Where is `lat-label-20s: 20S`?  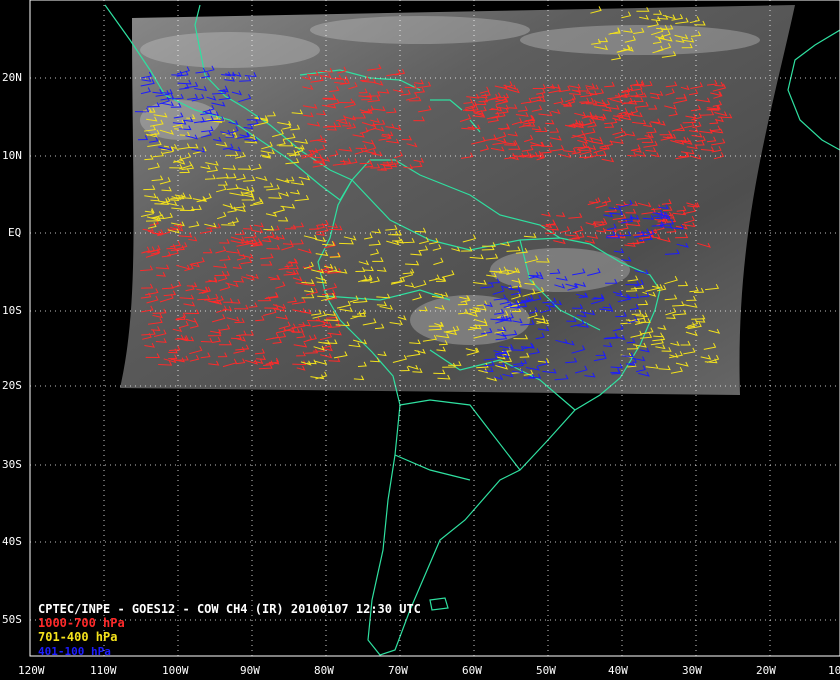
lat-label-20s: 20S is located at coordinates (12, 385).